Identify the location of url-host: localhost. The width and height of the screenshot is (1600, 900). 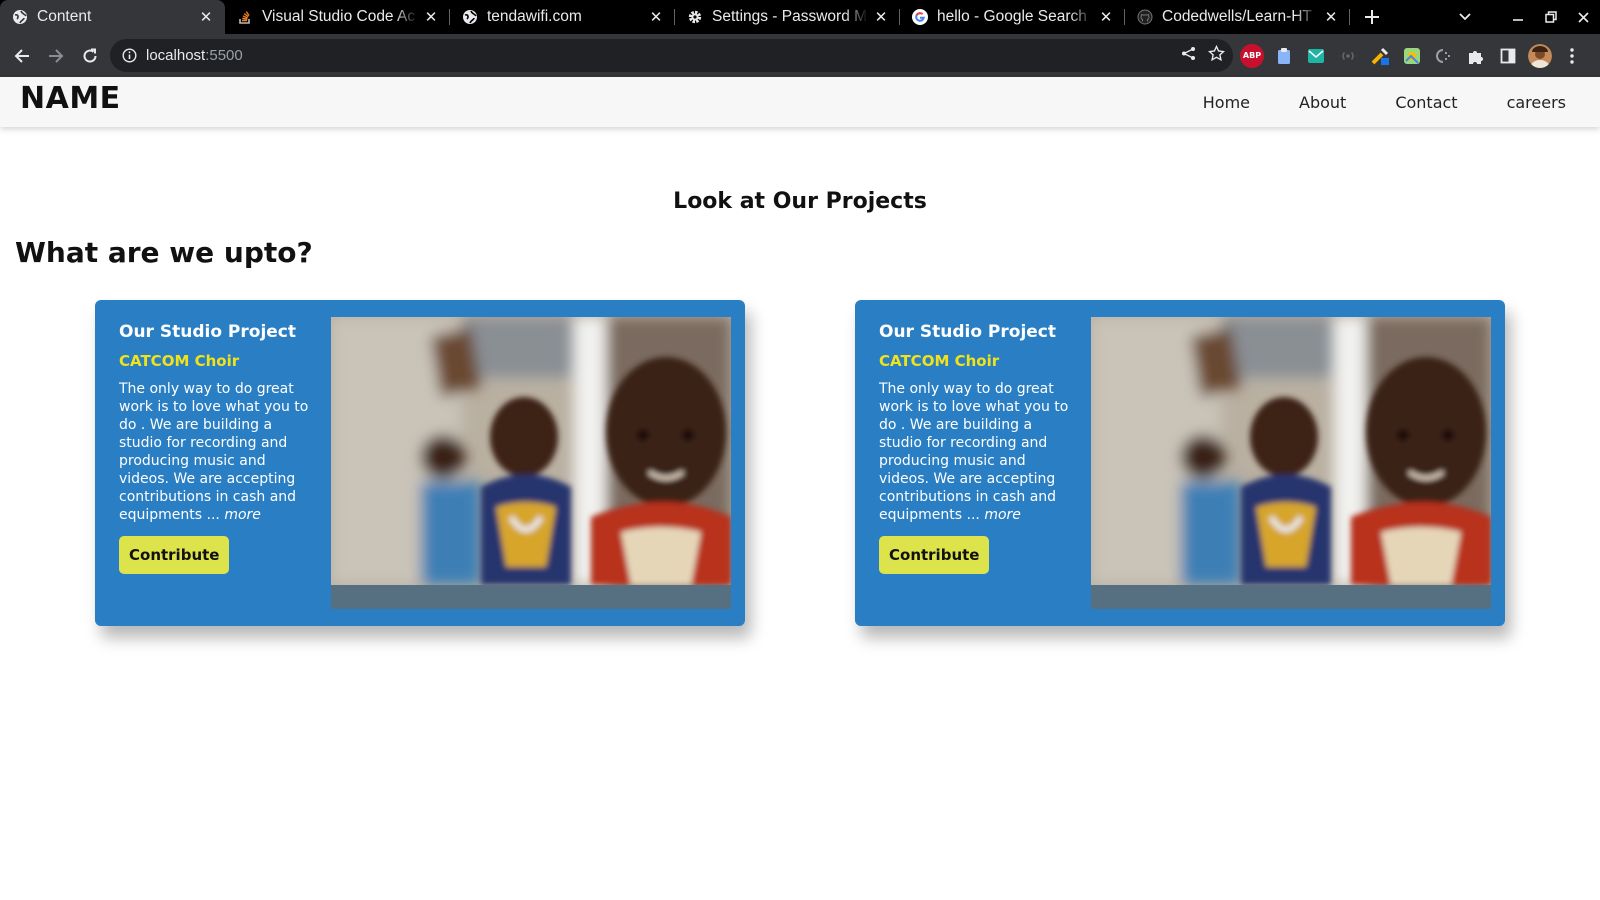
(176, 55).